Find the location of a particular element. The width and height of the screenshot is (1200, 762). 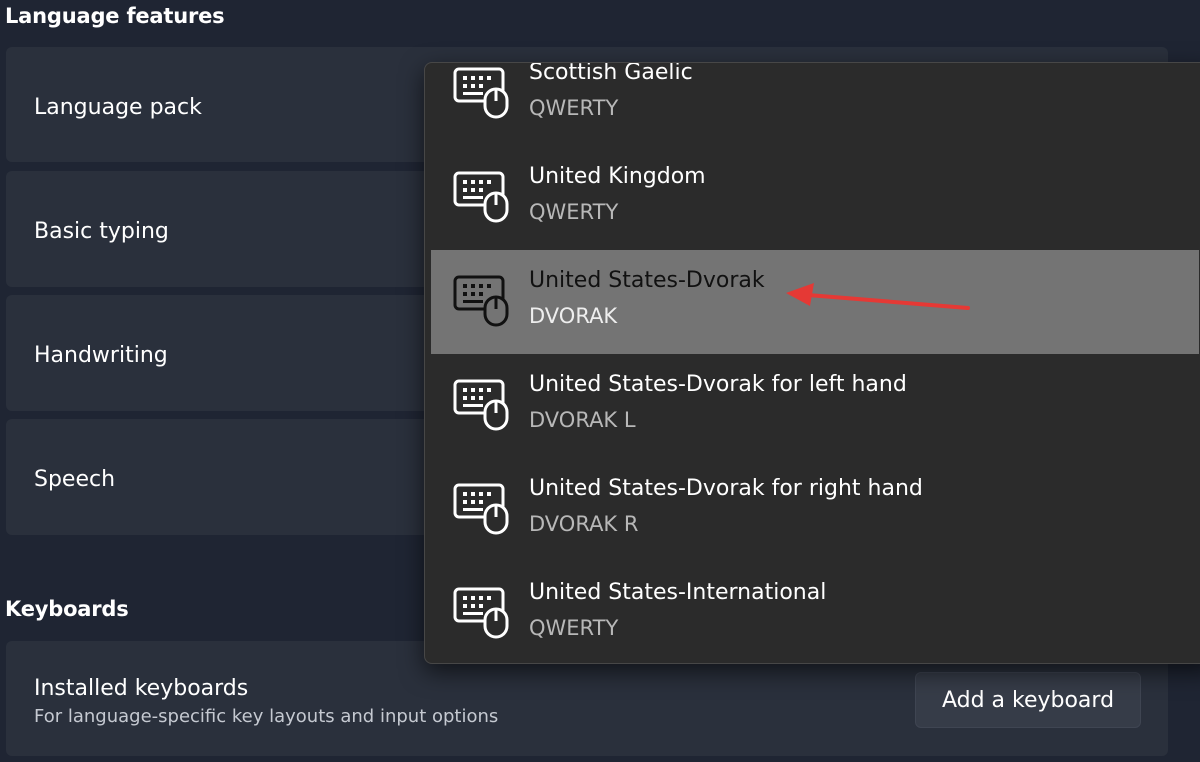

keyboard-option-name: United Kingdom is located at coordinates (617, 176).